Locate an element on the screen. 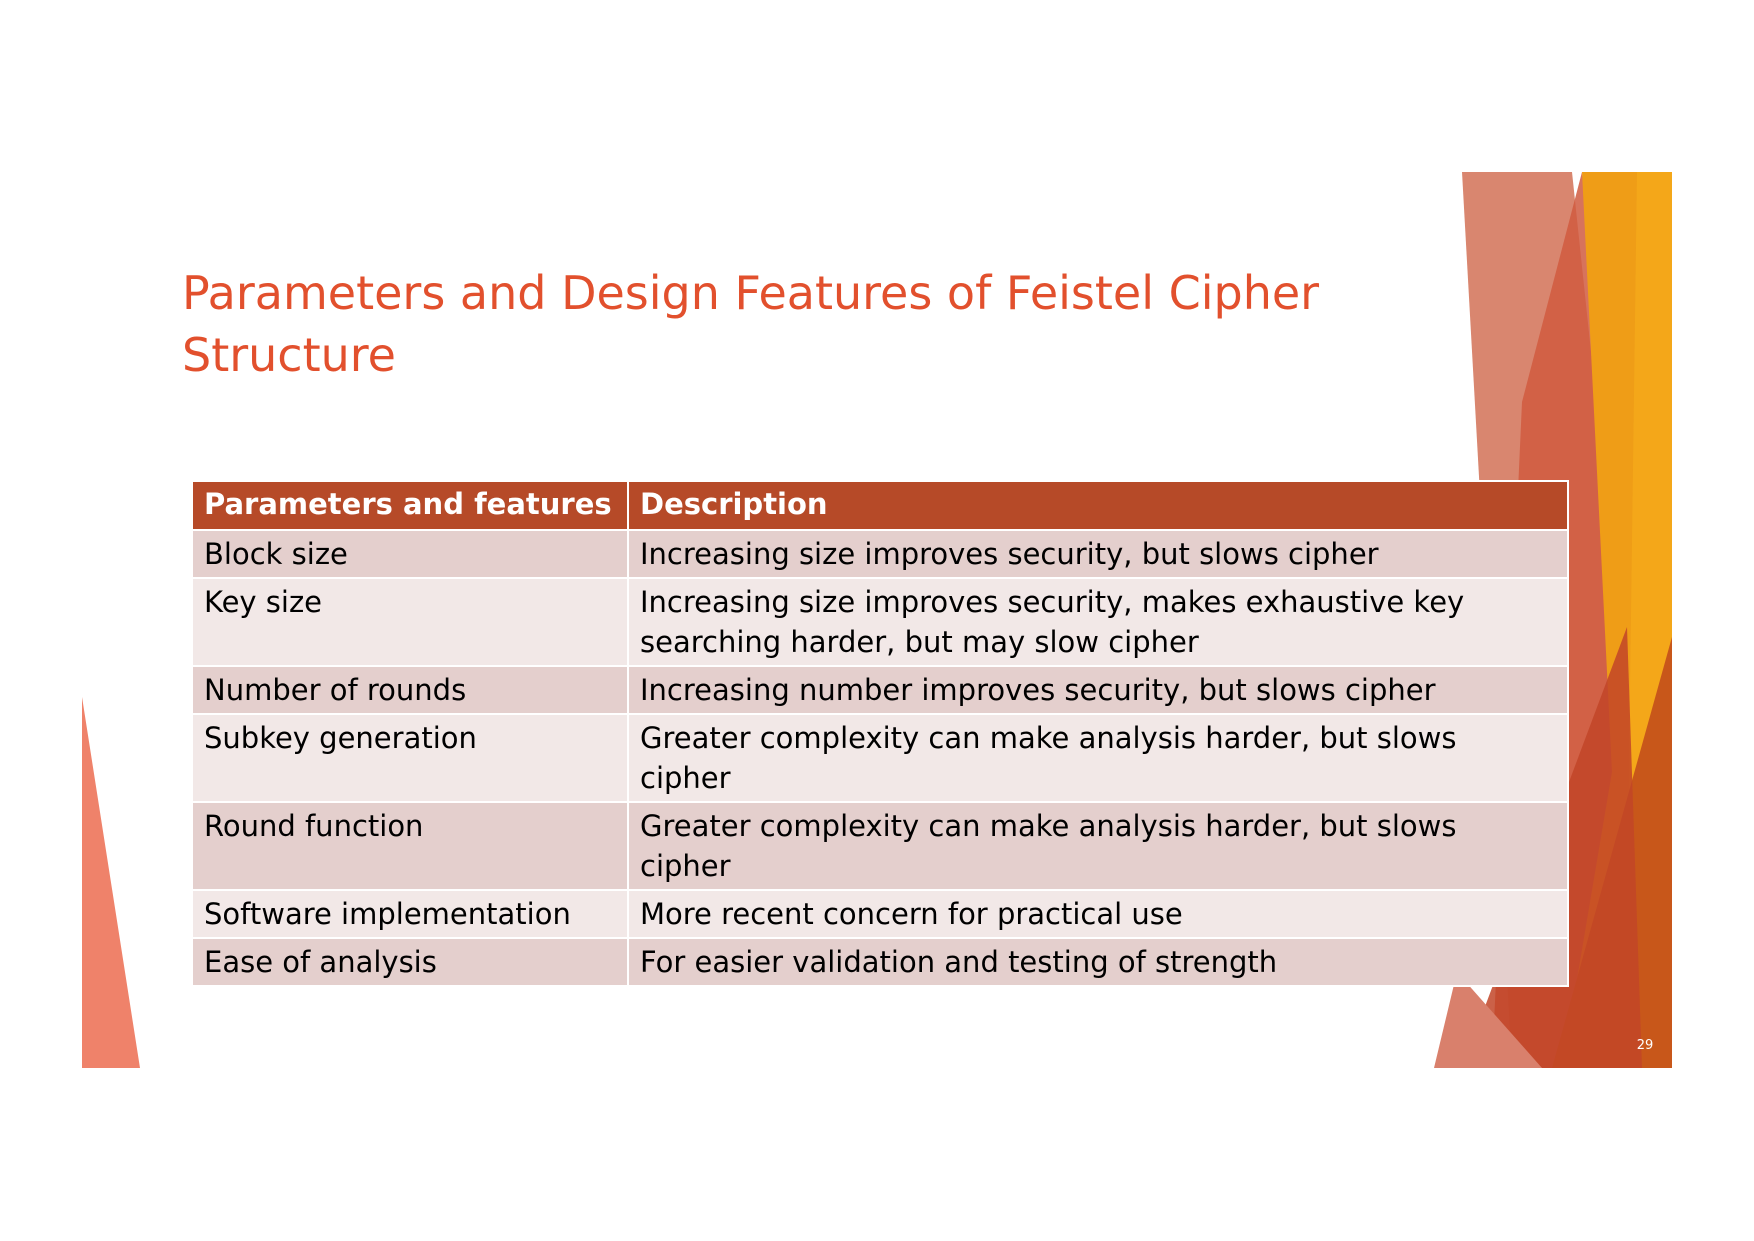  table-header-row: Parameters and features Description is located at coordinates (880, 505).